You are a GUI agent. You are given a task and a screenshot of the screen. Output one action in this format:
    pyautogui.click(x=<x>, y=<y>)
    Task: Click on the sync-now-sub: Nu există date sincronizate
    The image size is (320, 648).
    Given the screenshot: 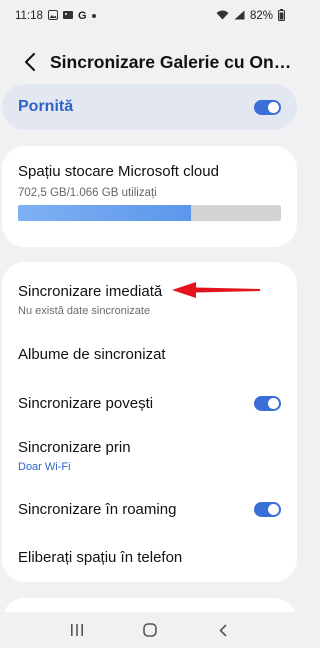 What is the action you would take?
    pyautogui.click(x=84, y=311)
    